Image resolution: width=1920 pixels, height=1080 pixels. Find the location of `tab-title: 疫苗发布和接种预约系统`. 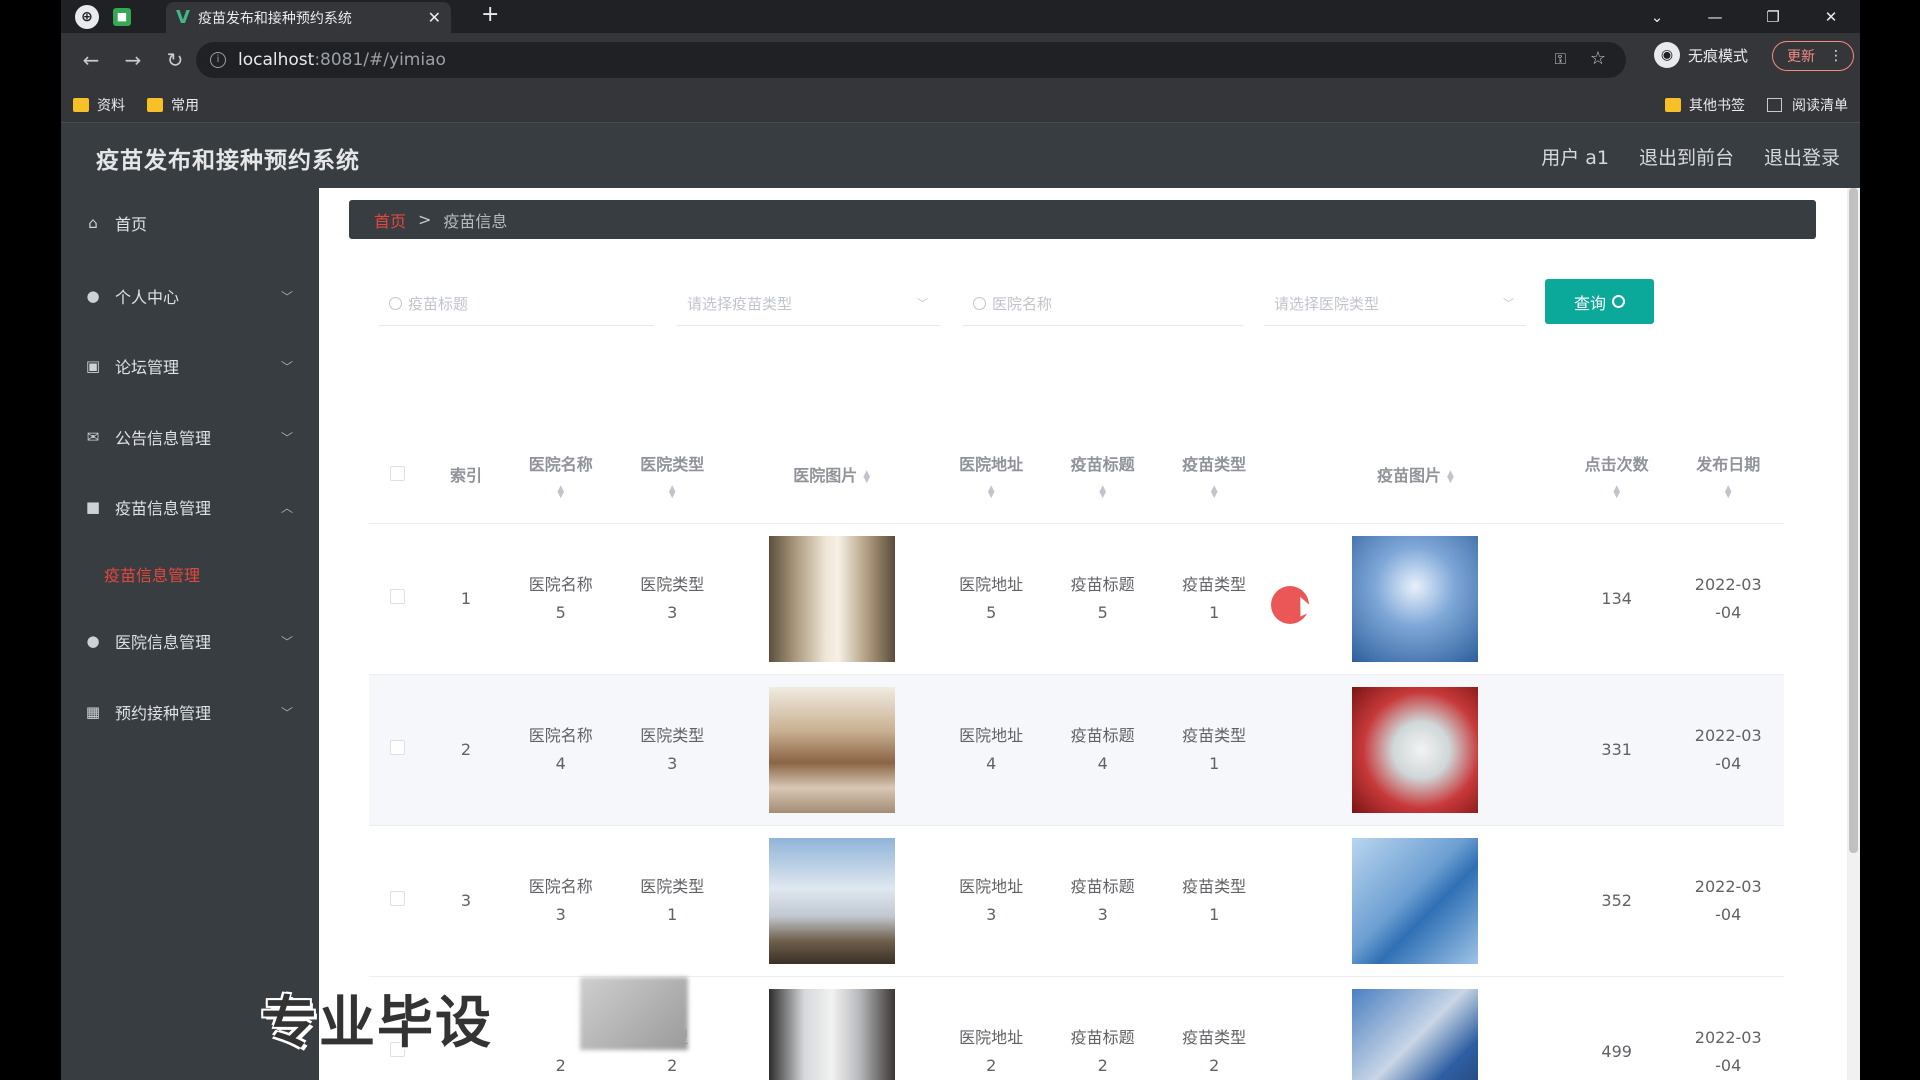

tab-title: 疫苗发布和接种预约系统 is located at coordinates (274, 18).